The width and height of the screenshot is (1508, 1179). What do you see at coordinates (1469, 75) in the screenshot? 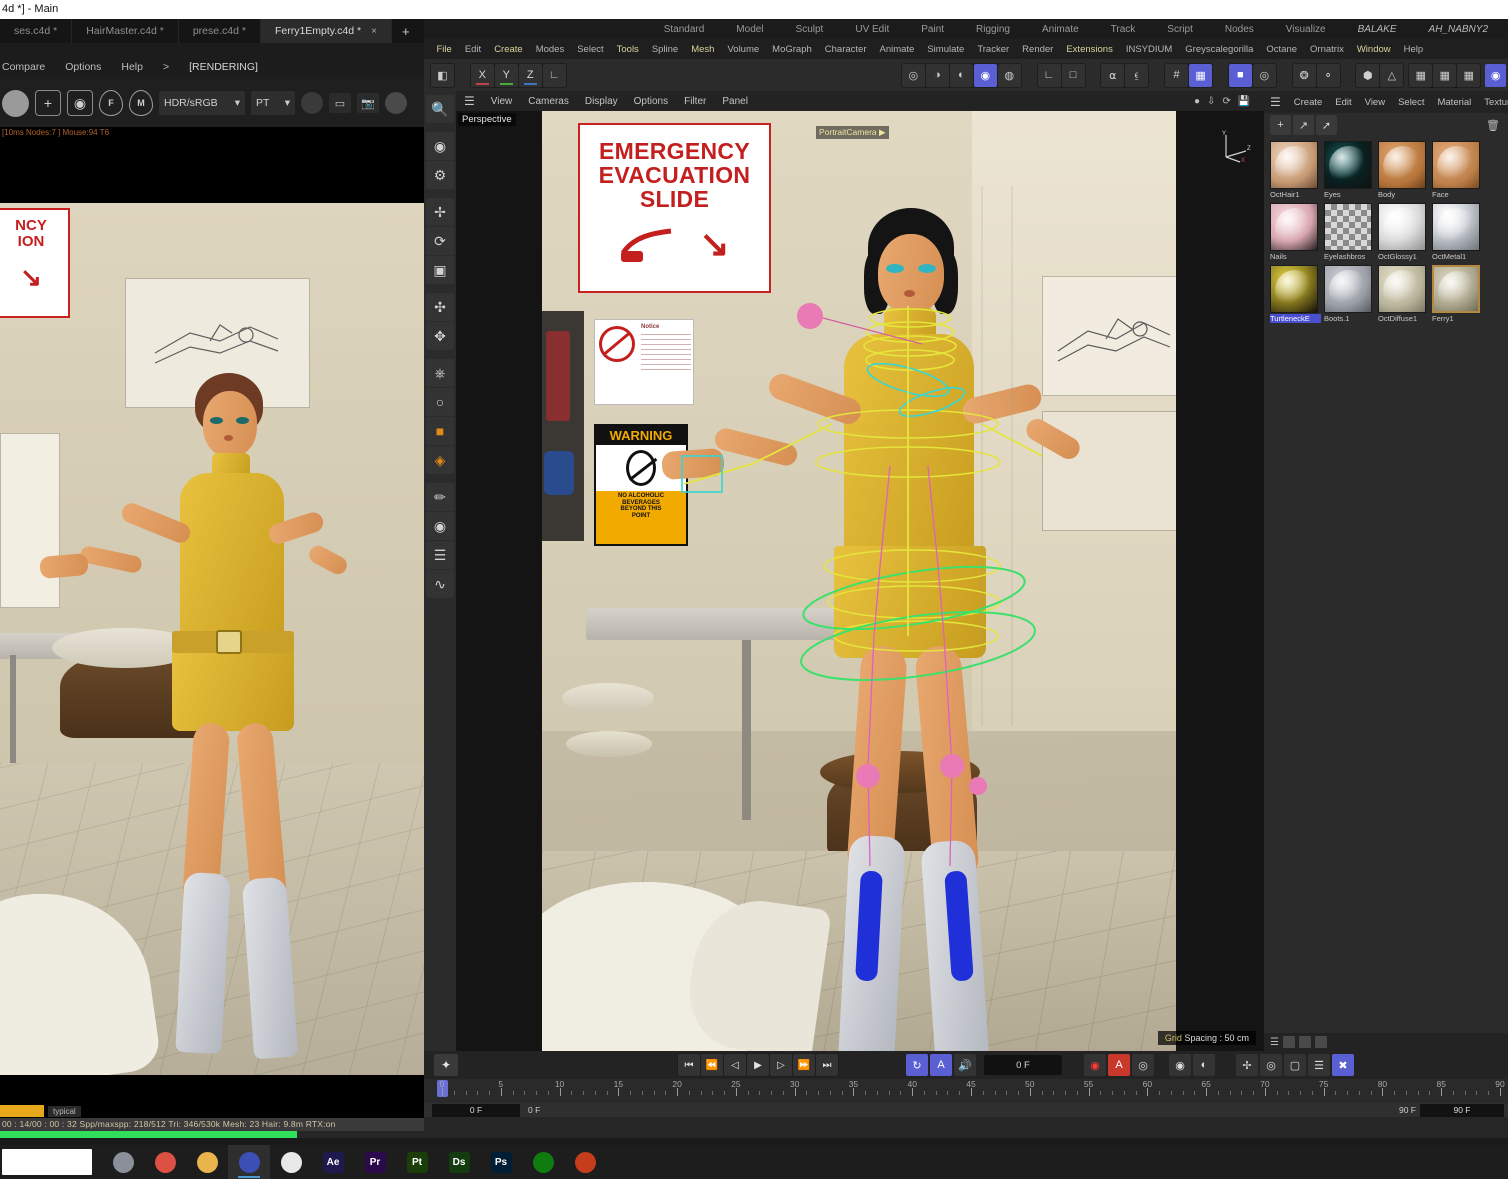
I see `attributes-icon: ▦` at bounding box center [1469, 75].